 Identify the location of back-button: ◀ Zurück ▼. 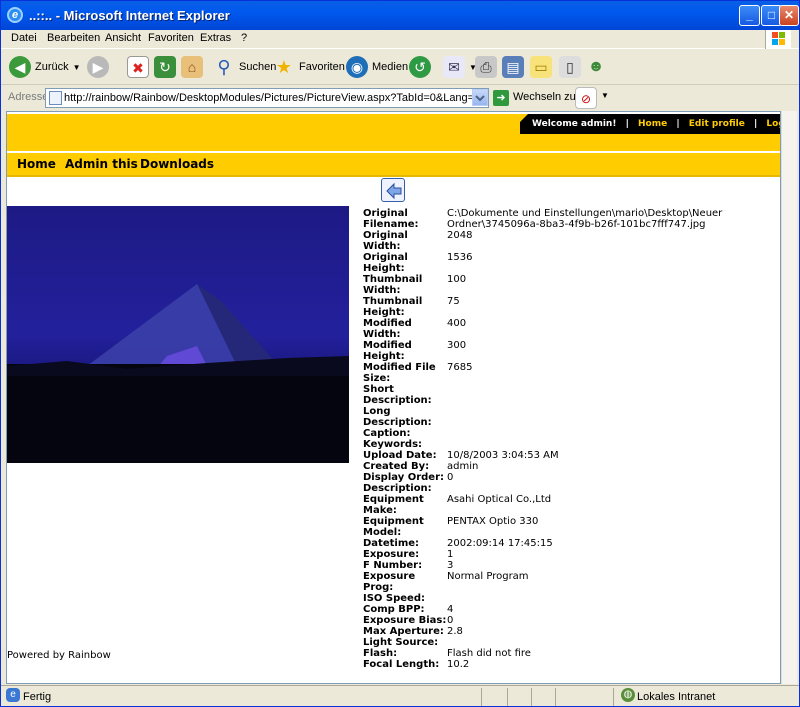
(45, 67).